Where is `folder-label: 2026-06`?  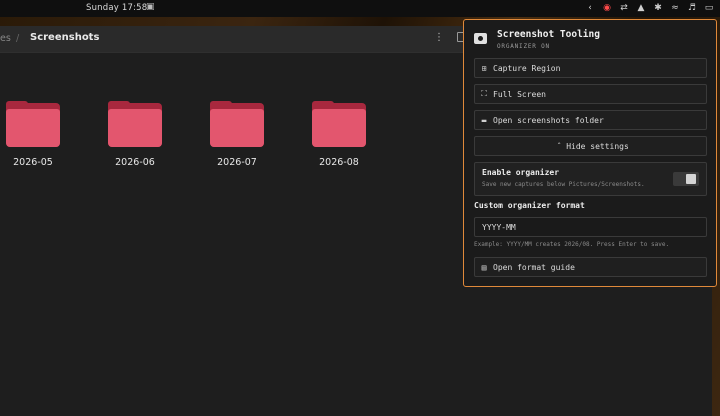
folder-label: 2026-06 is located at coordinates (135, 162).